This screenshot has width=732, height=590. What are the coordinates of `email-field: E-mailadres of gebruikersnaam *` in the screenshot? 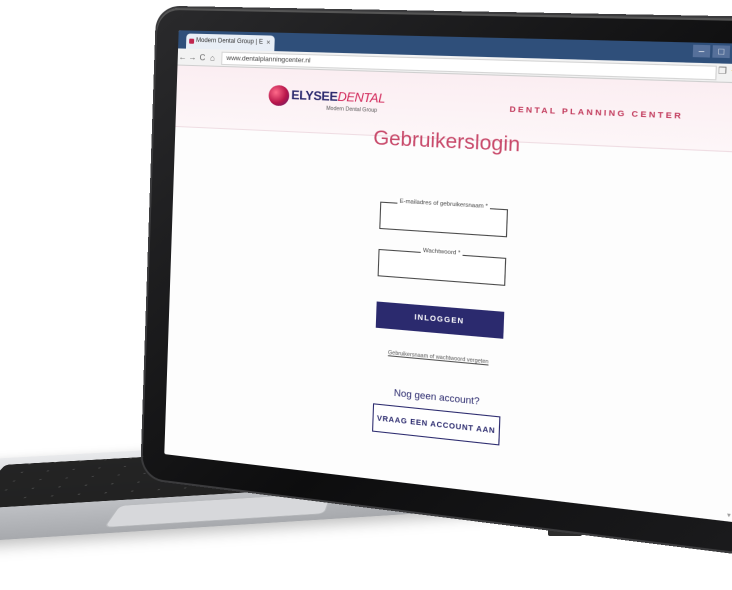 It's located at (443, 220).